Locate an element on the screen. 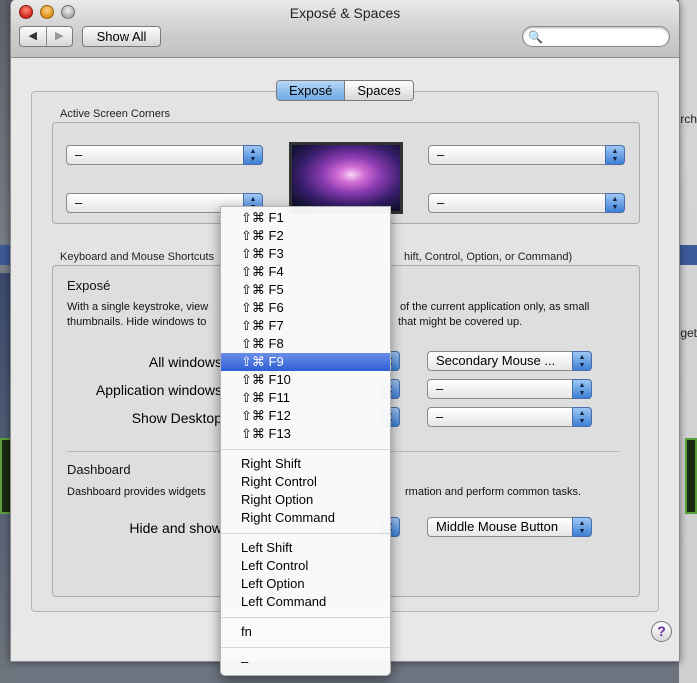  menu-item: Right Command is located at coordinates (305, 518).